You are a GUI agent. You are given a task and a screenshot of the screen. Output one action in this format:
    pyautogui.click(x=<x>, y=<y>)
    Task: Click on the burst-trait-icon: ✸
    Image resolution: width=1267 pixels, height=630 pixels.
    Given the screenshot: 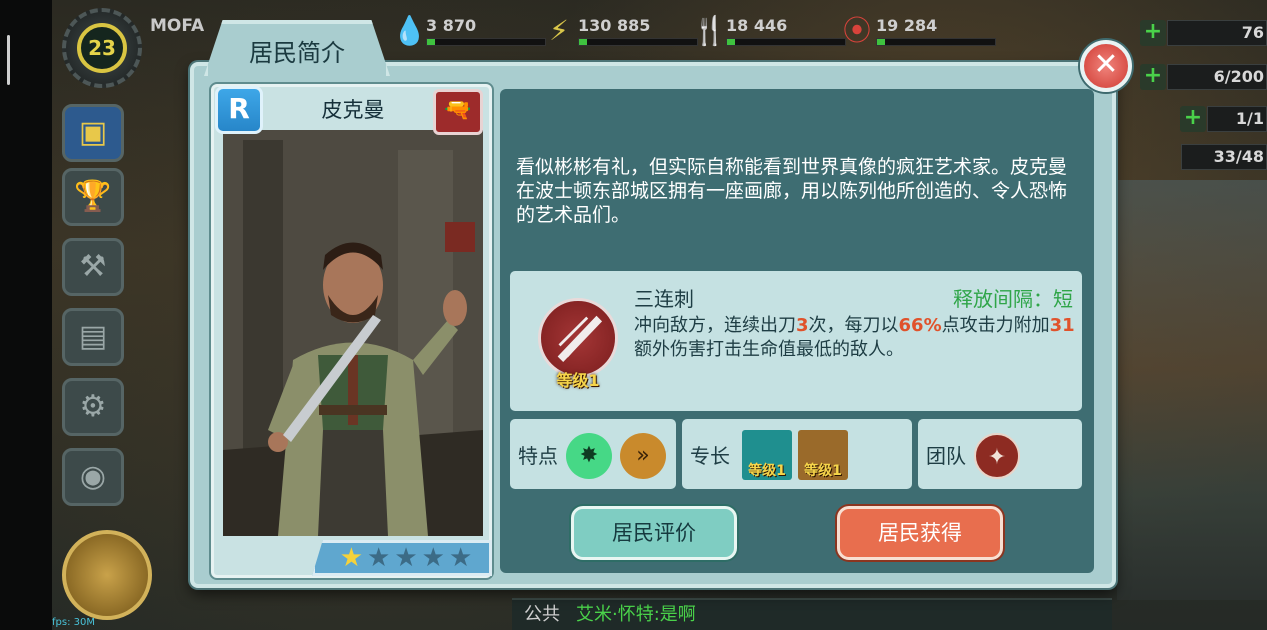 What is the action you would take?
    pyautogui.click(x=589, y=456)
    